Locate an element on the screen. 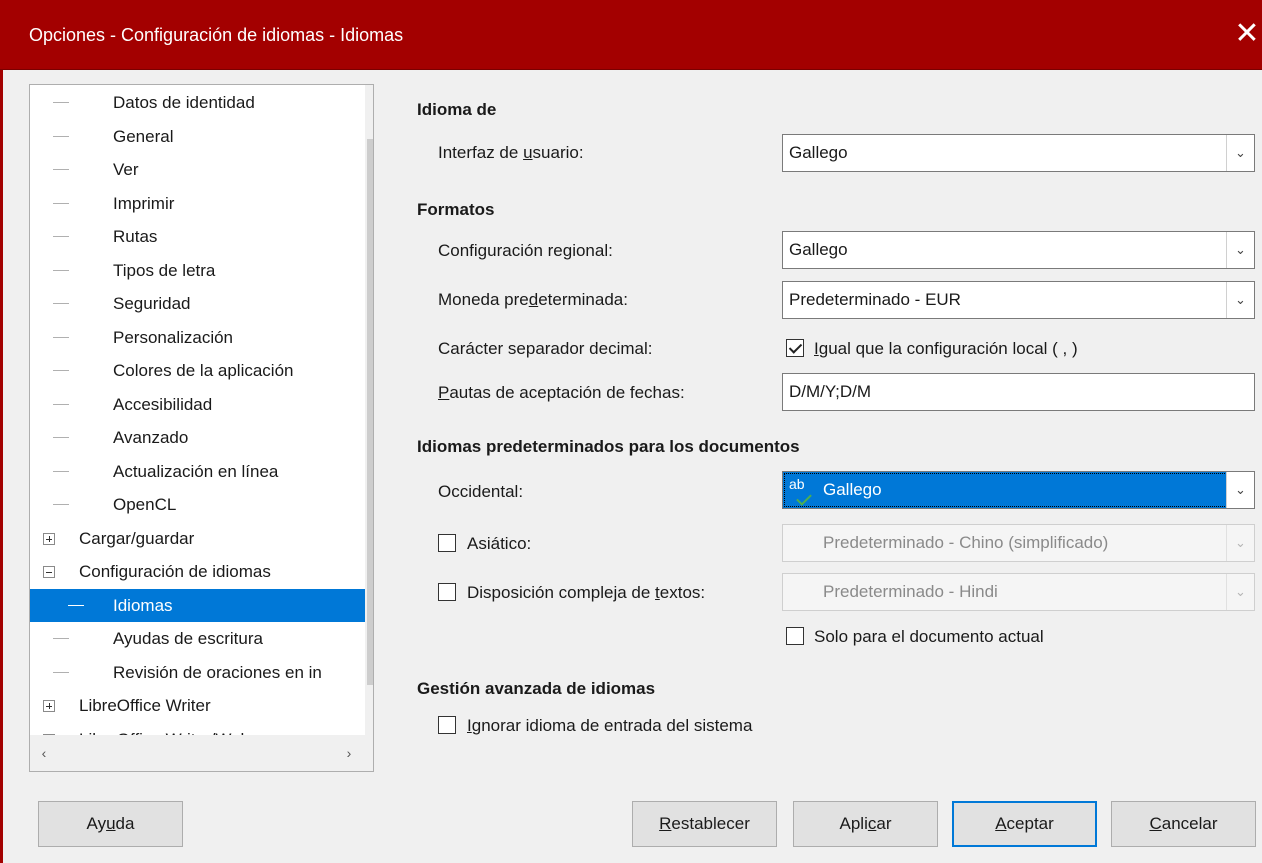 The height and width of the screenshot is (863, 1262). help-button: Ayuda is located at coordinates (110, 824).